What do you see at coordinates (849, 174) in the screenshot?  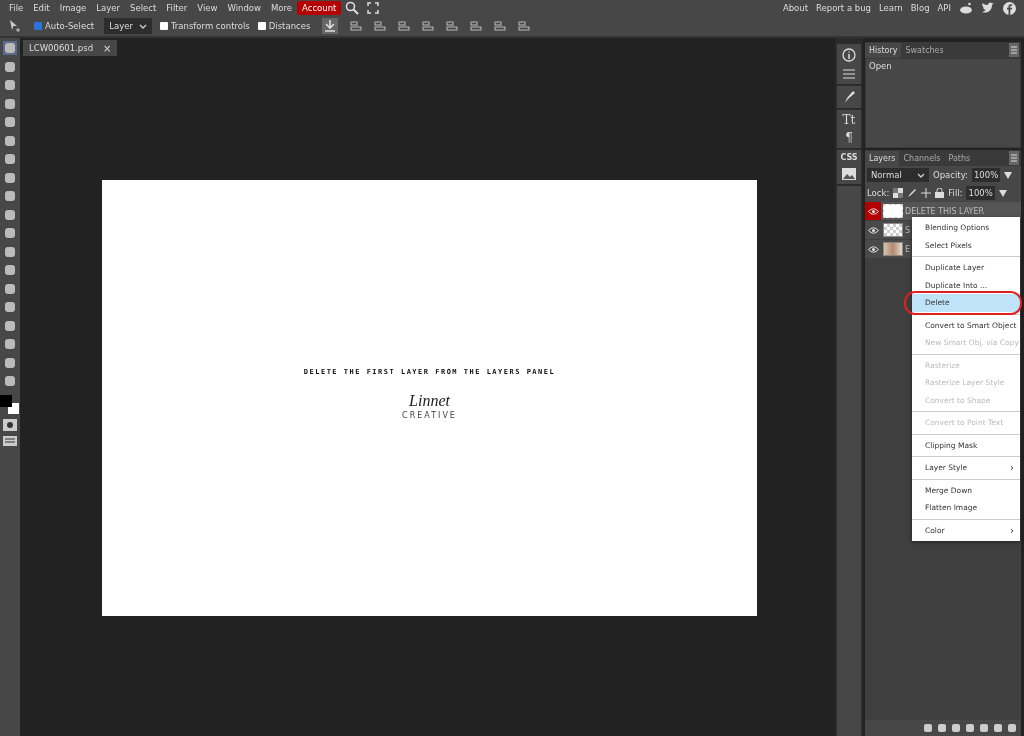 I see `image-icon` at bounding box center [849, 174].